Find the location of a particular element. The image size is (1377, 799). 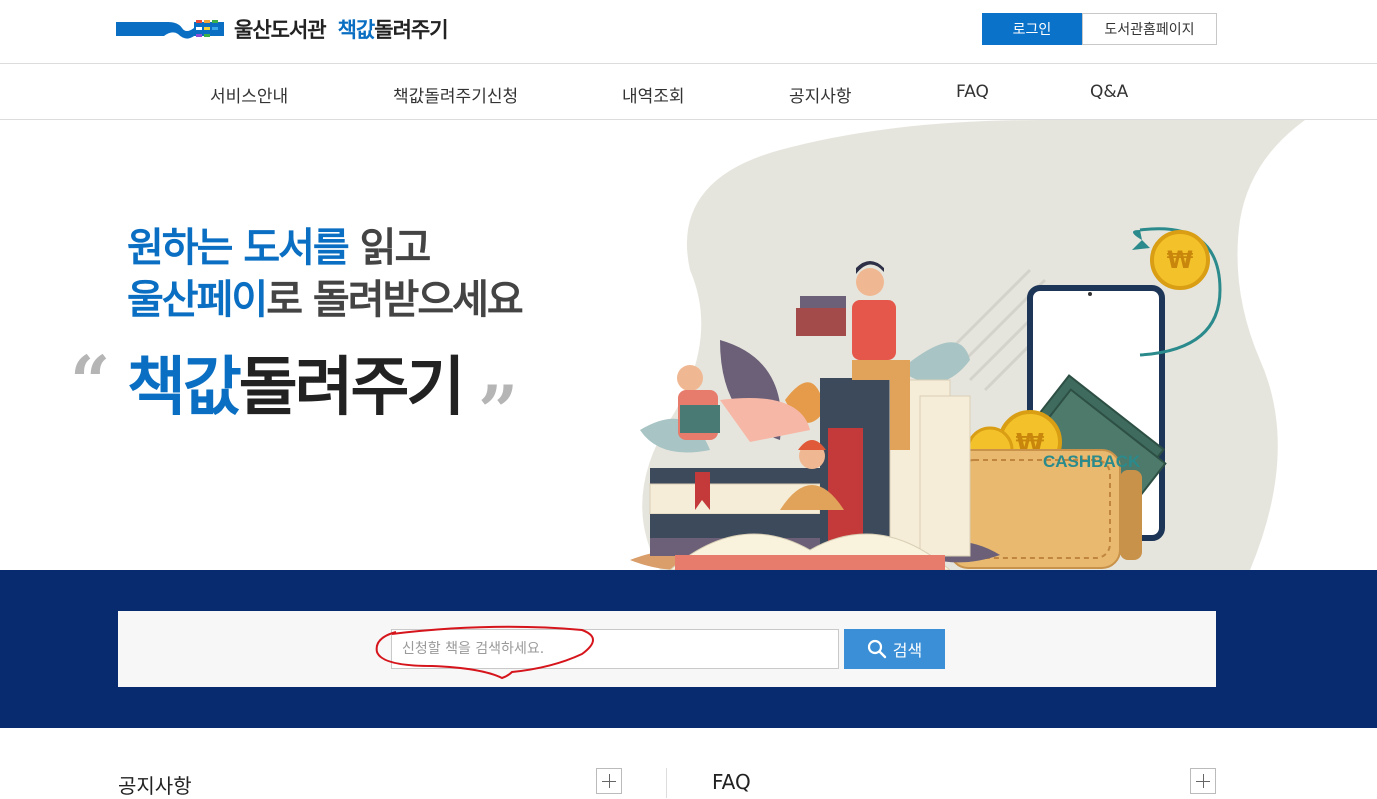

notice-section-title: 공지사항 is located at coordinates (155, 786).